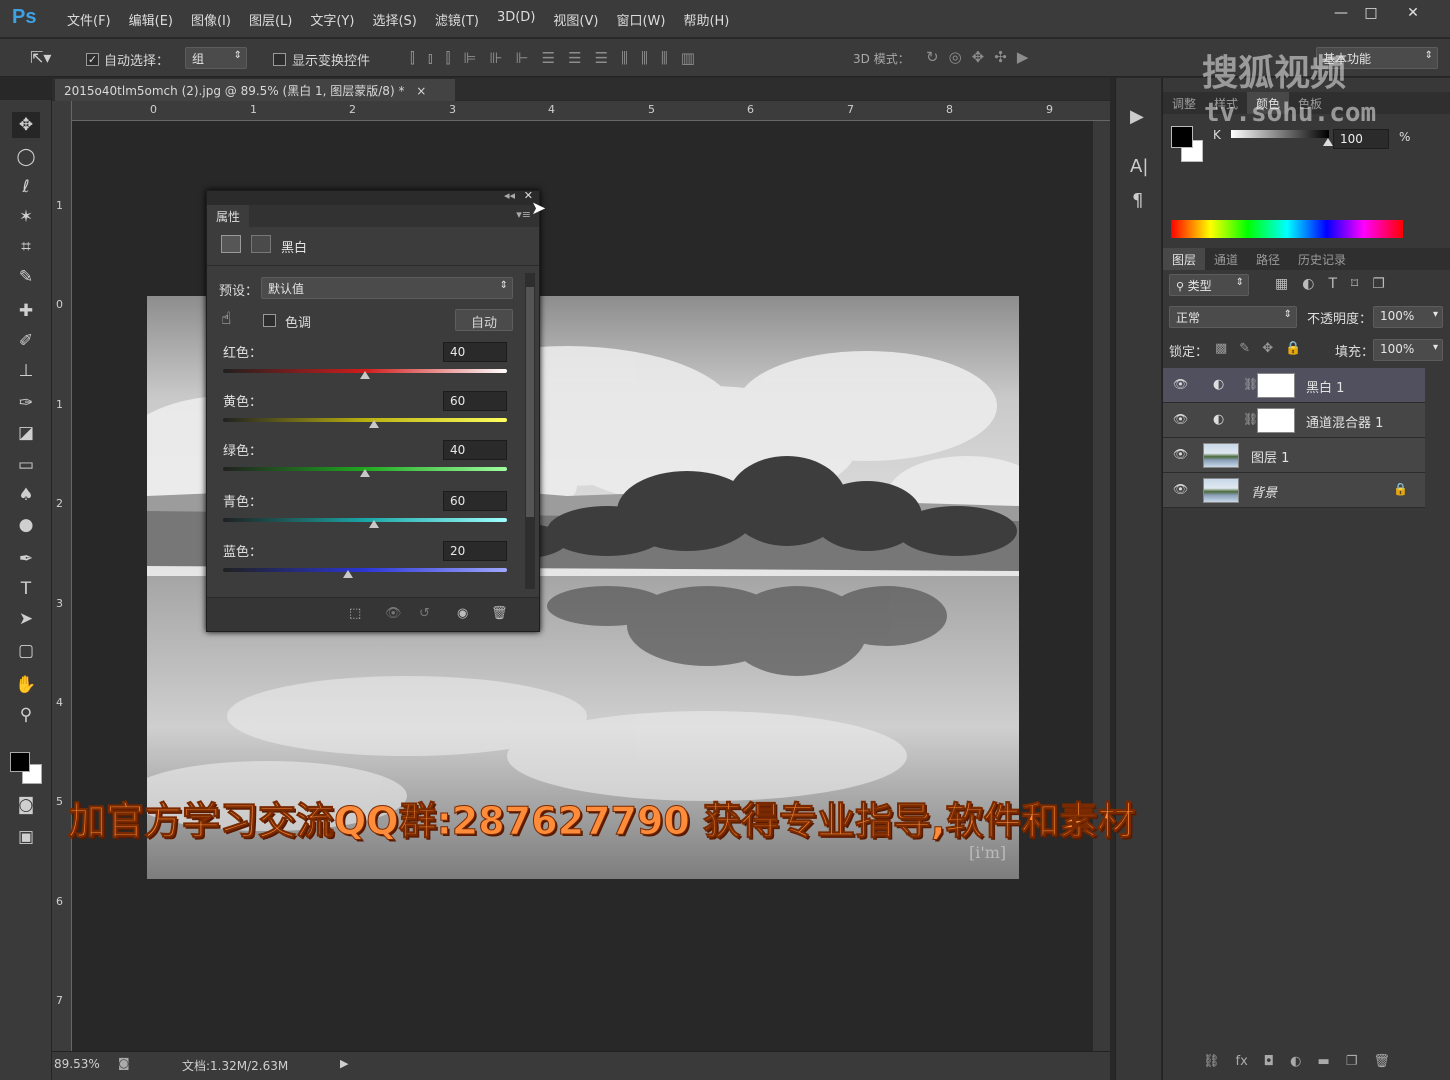 The image size is (1450, 1080). I want to click on distribute-left-icon: ⫼, so click(624, 58).